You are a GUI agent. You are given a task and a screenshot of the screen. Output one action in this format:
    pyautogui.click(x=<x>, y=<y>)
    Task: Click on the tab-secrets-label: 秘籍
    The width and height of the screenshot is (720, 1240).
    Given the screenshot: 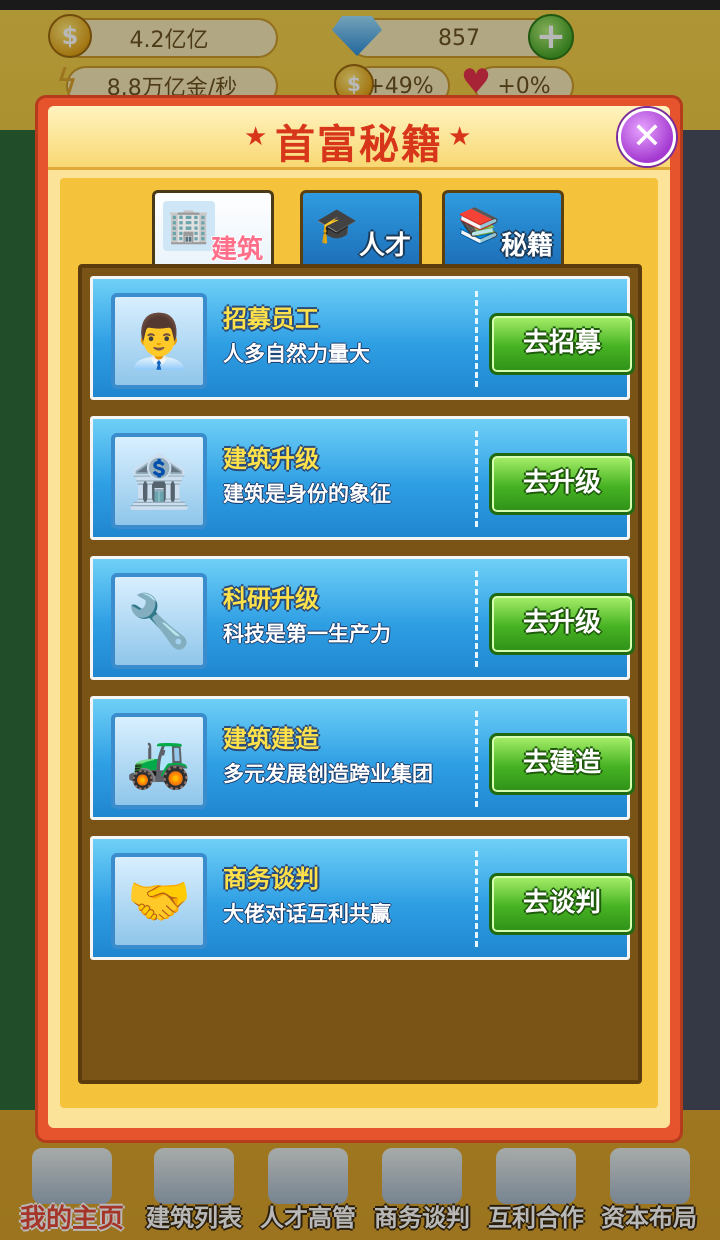 What is the action you would take?
    pyautogui.click(x=526, y=246)
    